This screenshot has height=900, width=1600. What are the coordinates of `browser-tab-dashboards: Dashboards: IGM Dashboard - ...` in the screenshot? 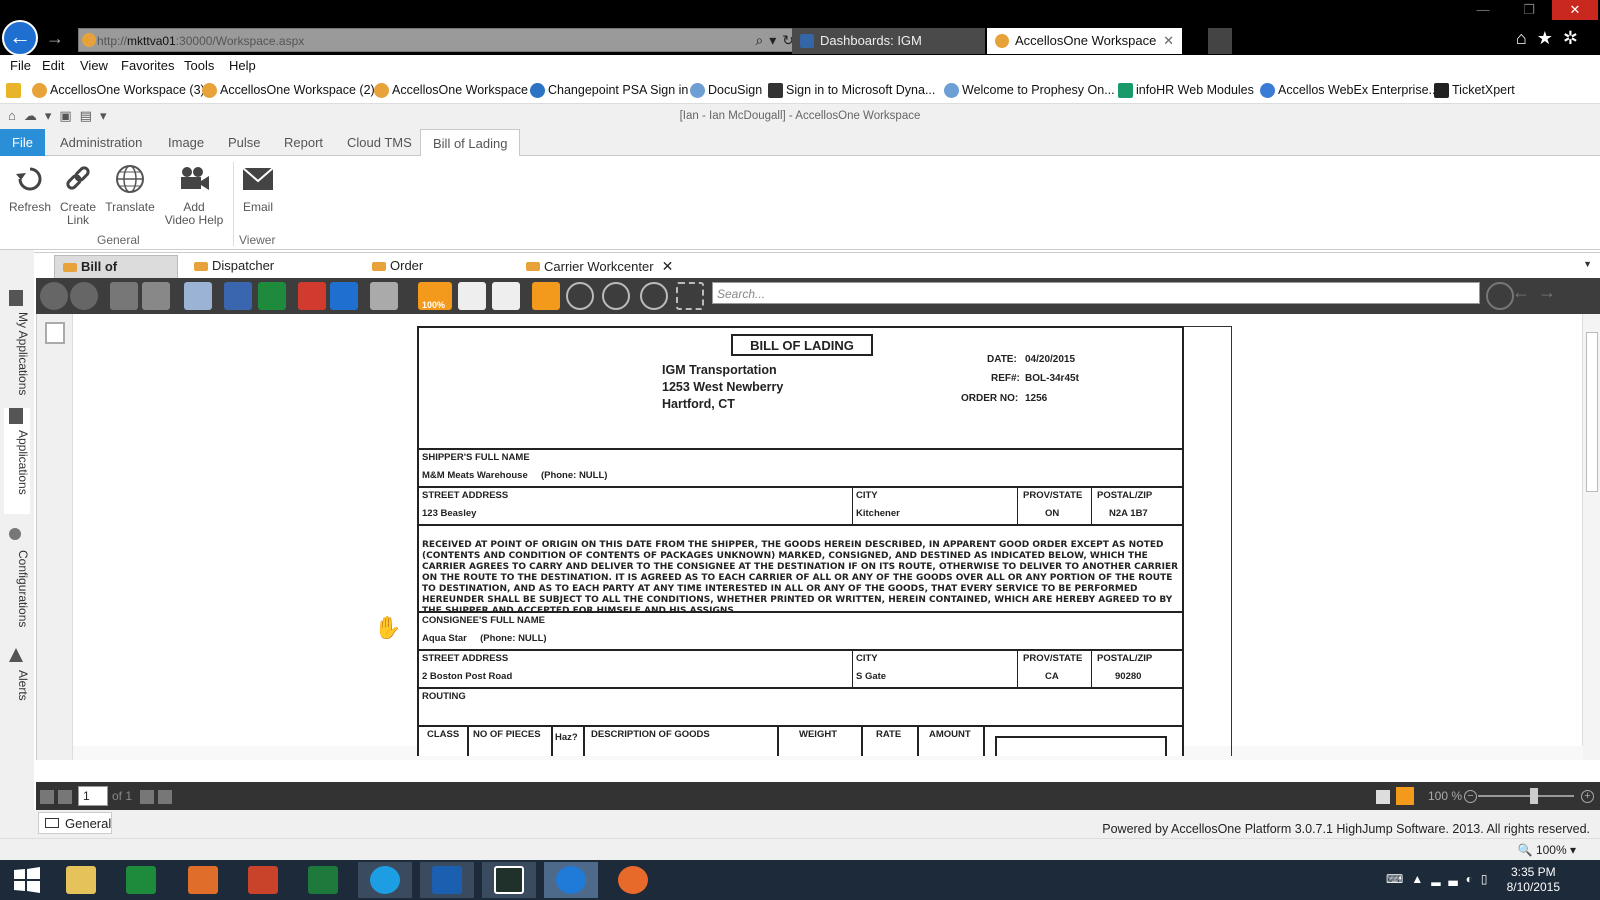 It's located at (888, 51).